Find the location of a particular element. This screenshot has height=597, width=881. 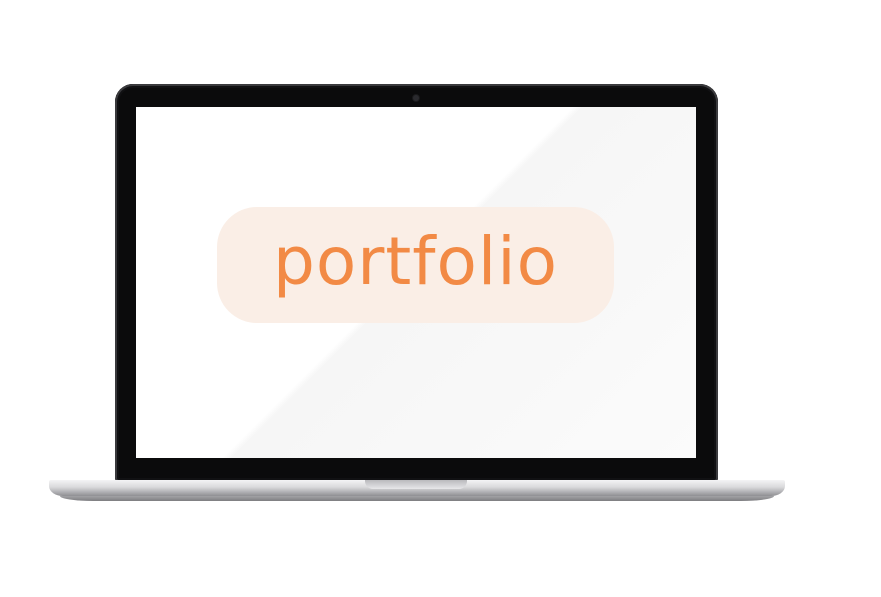

laptop-base-lip is located at coordinates (417, 498).